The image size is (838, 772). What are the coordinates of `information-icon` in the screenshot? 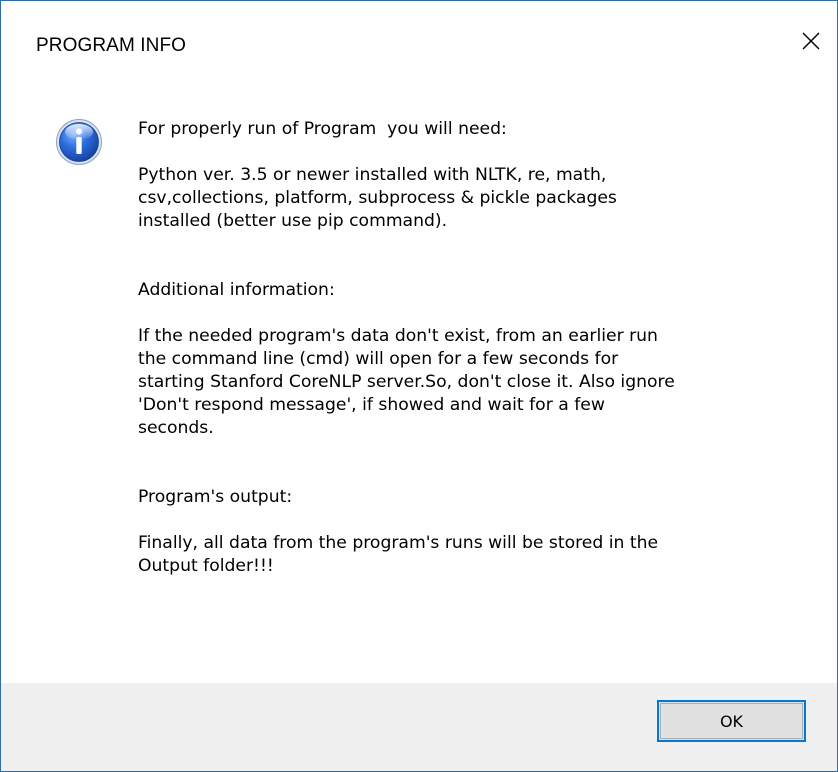 It's located at (79, 142).